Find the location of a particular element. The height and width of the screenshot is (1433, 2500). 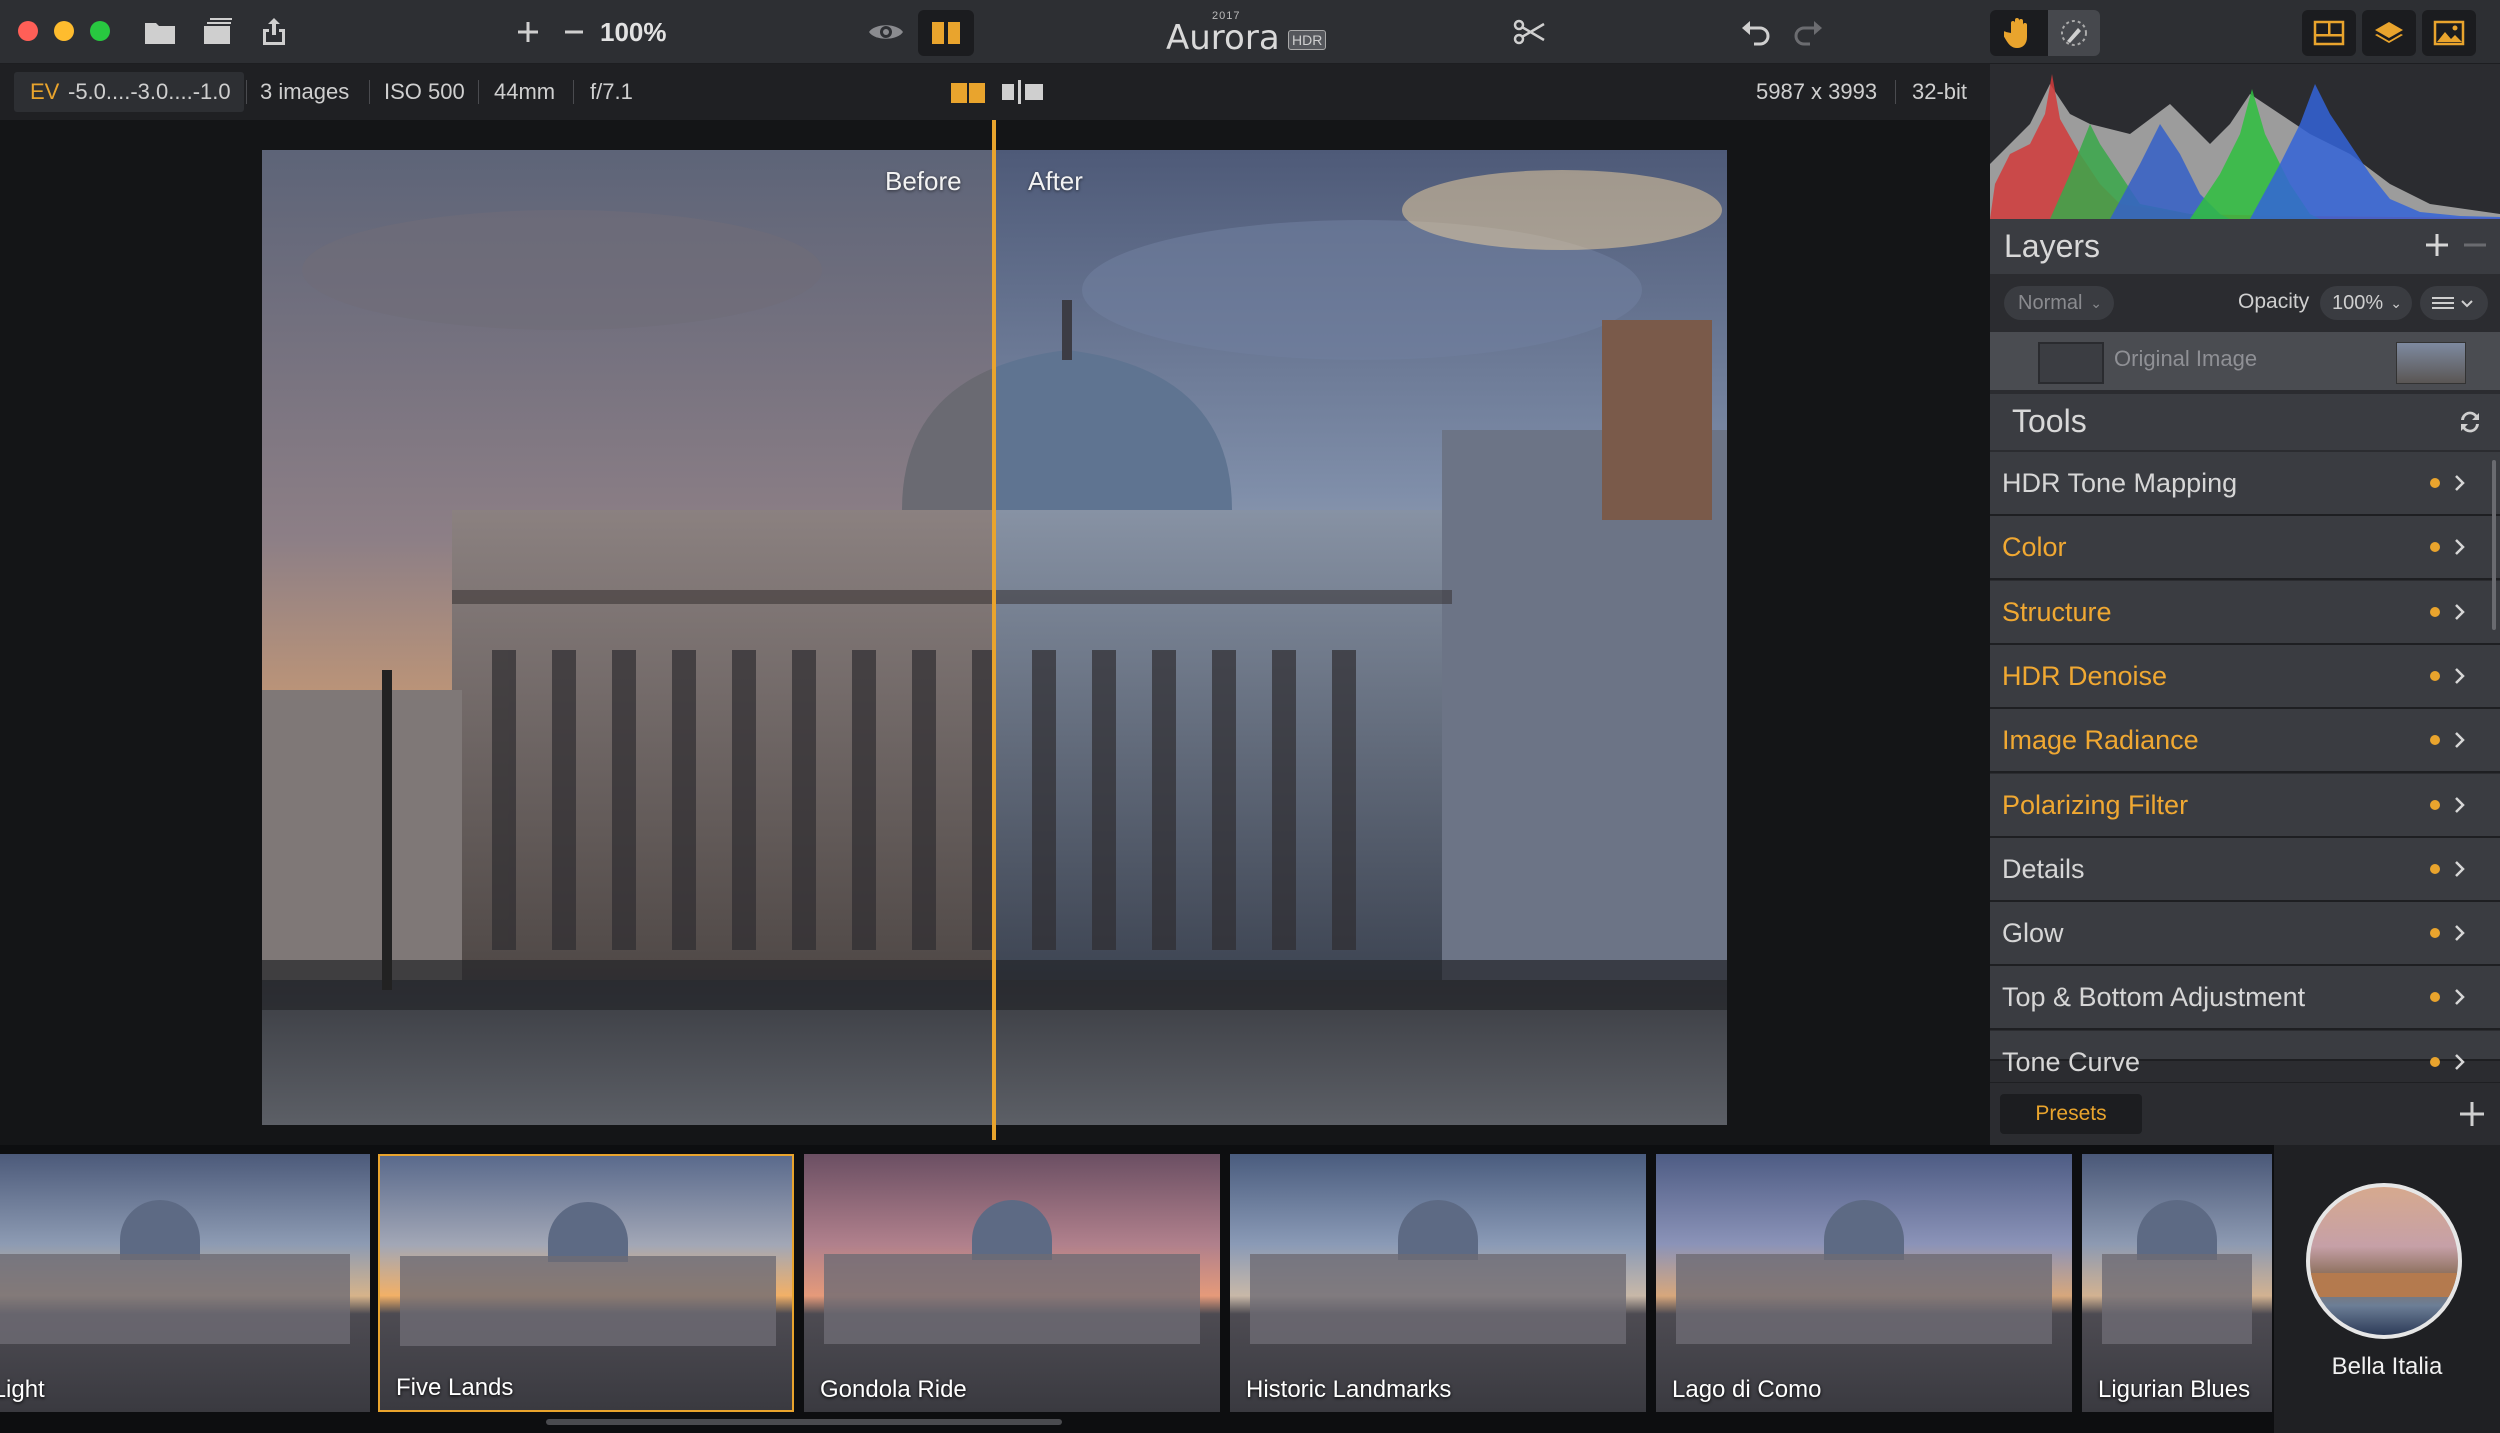

tool-label: Glow is located at coordinates (2033, 933).